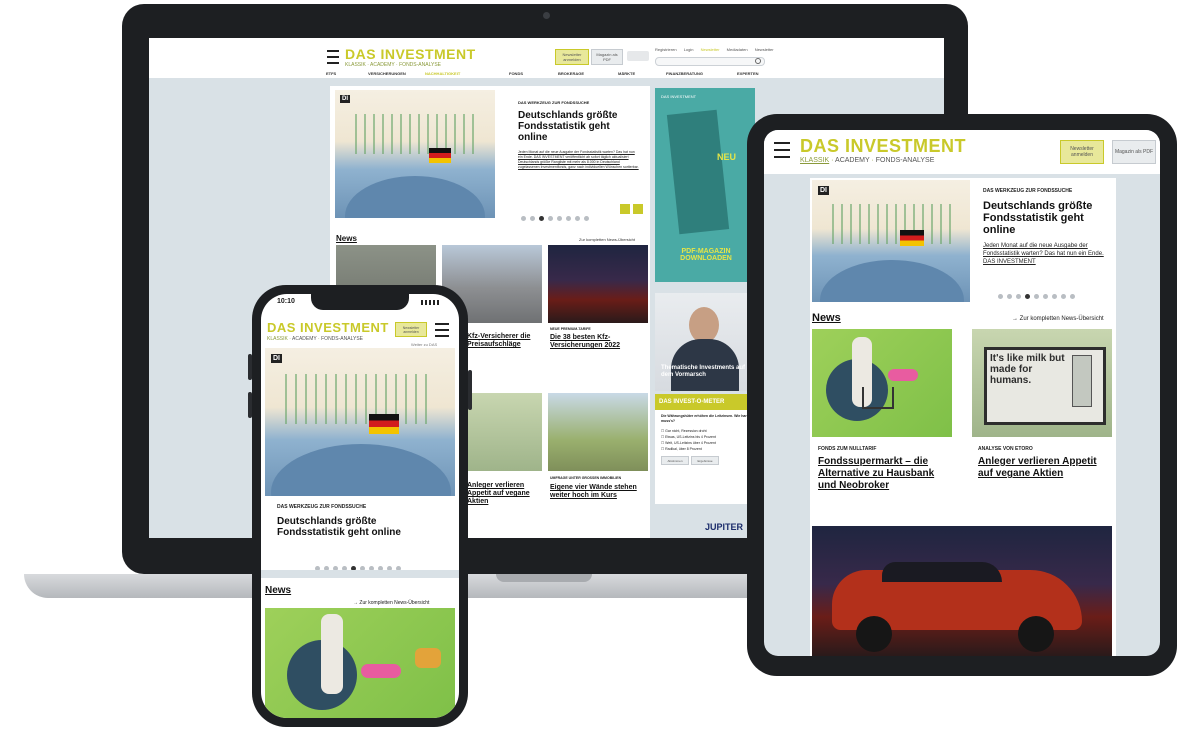 Image resolution: width=1189 pixels, height=729 pixels. What do you see at coordinates (737, 49) in the screenshot?
I see `top-link-mediadaten: Mediadaten` at bounding box center [737, 49].